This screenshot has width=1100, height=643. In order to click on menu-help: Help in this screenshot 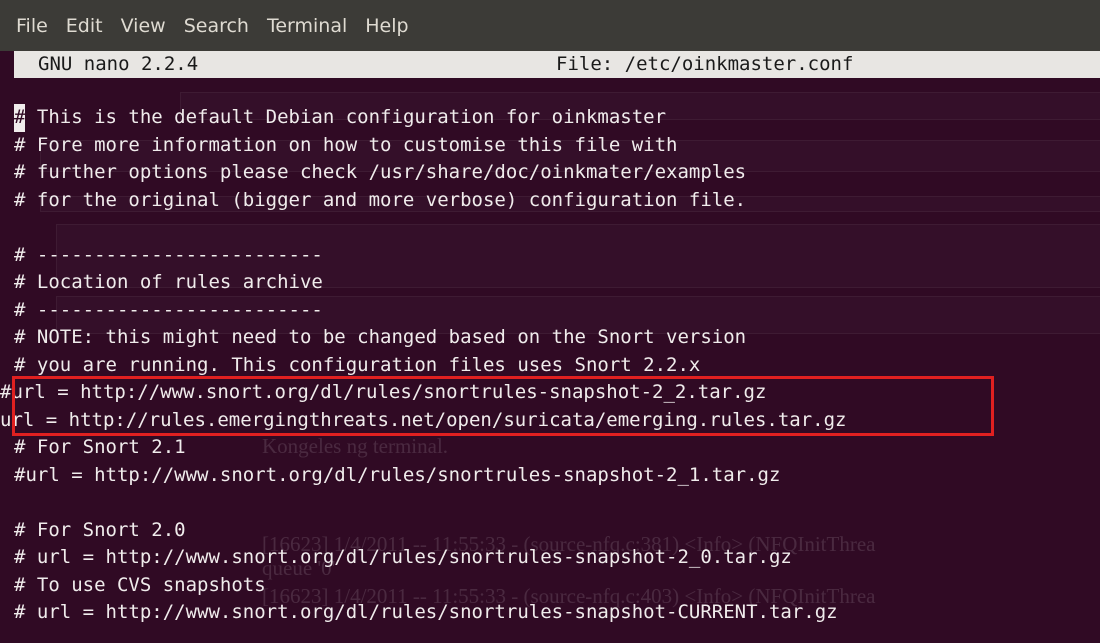, I will do `click(386, 26)`.